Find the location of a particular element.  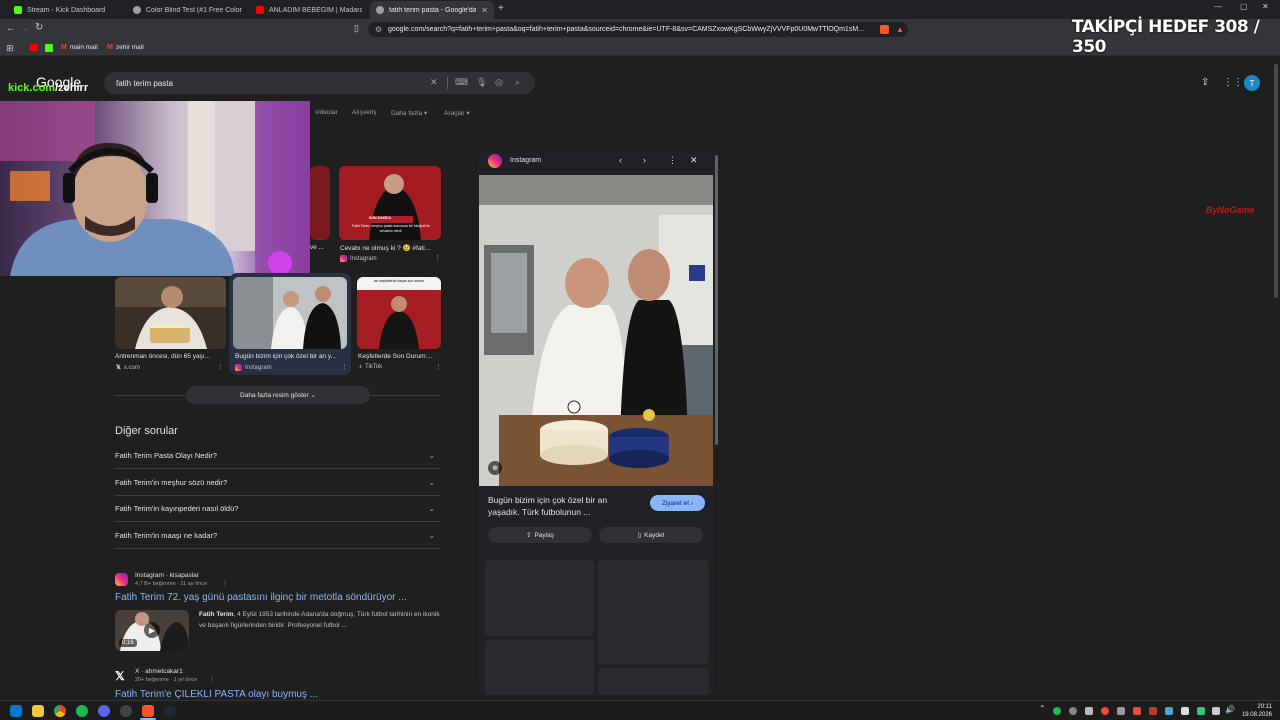

prev-image-icon: ‹ is located at coordinates (620, 160).